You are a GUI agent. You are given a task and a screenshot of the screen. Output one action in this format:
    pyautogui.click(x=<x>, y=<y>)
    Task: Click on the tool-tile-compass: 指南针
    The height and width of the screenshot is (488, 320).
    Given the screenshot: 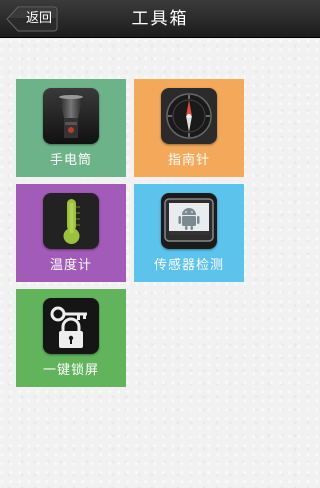 What is the action you would take?
    pyautogui.click(x=189, y=128)
    